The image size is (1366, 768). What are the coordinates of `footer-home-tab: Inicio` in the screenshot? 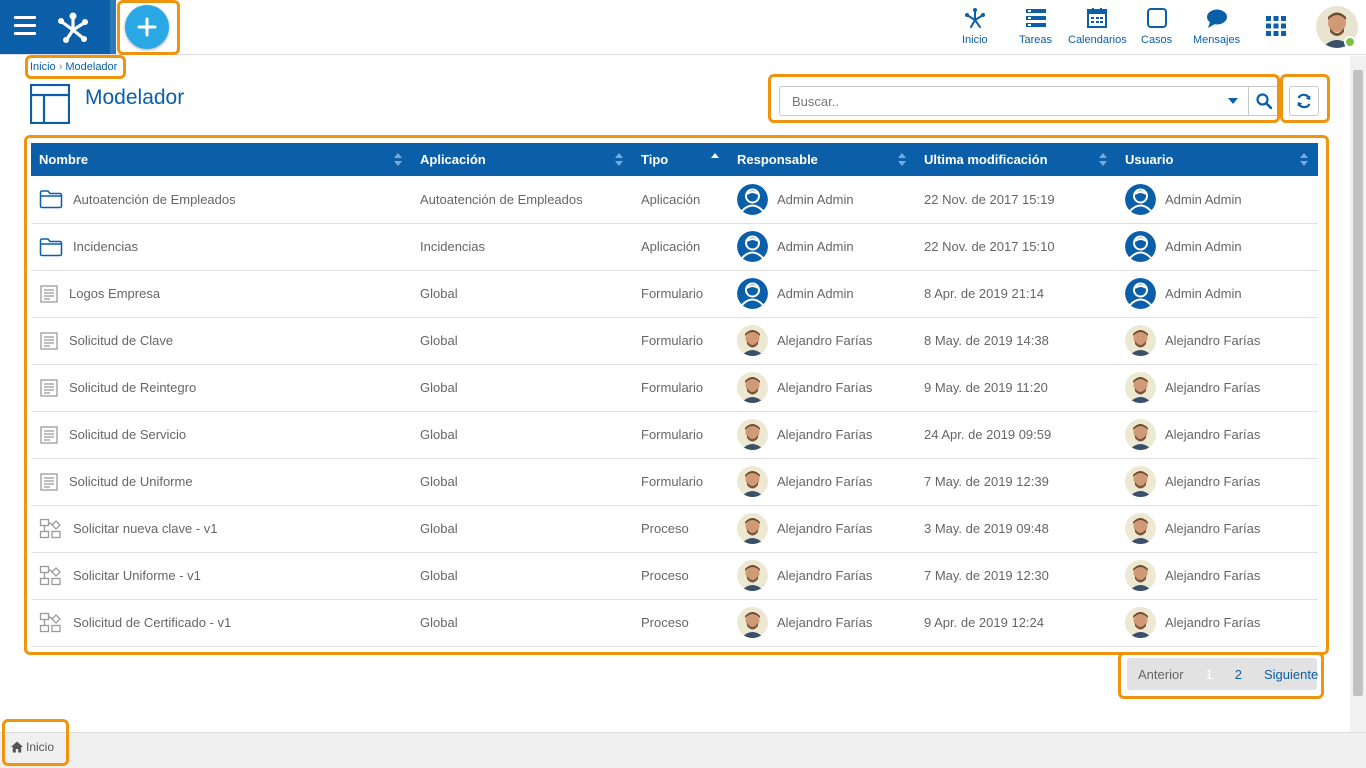 It's located at (32, 747).